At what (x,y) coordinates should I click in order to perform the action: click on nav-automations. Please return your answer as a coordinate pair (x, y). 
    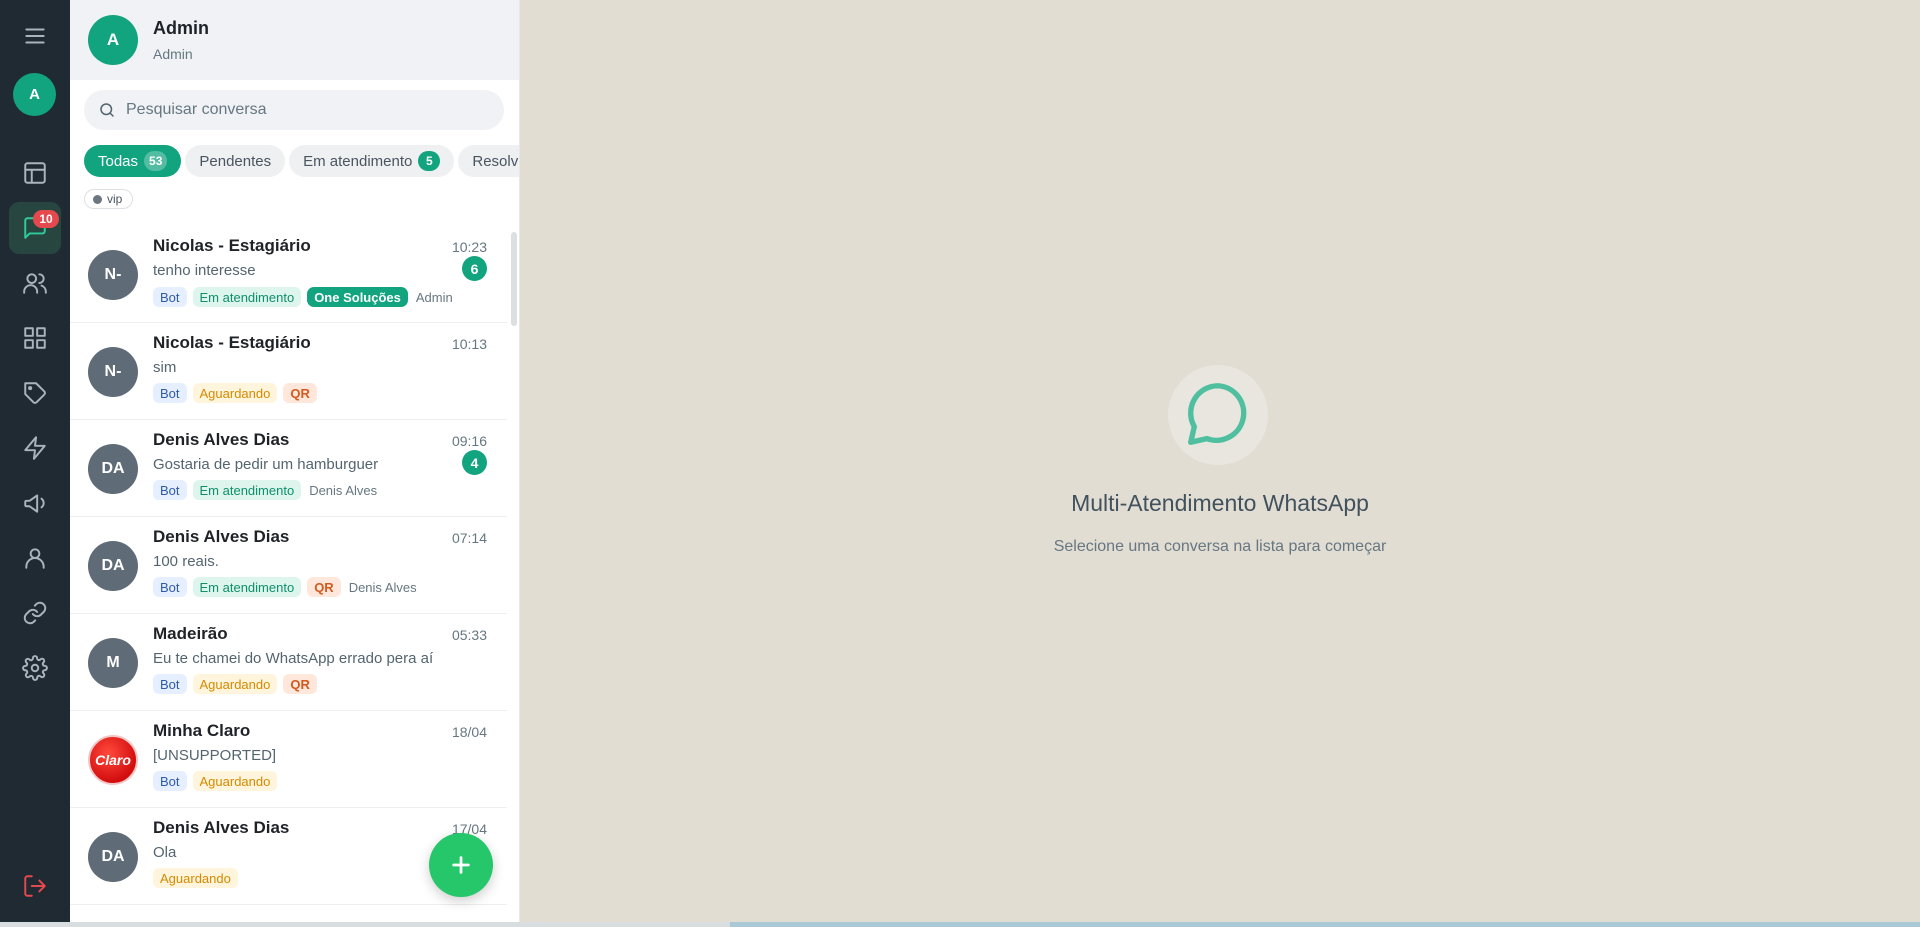
    Looking at the image, I should click on (35, 448).